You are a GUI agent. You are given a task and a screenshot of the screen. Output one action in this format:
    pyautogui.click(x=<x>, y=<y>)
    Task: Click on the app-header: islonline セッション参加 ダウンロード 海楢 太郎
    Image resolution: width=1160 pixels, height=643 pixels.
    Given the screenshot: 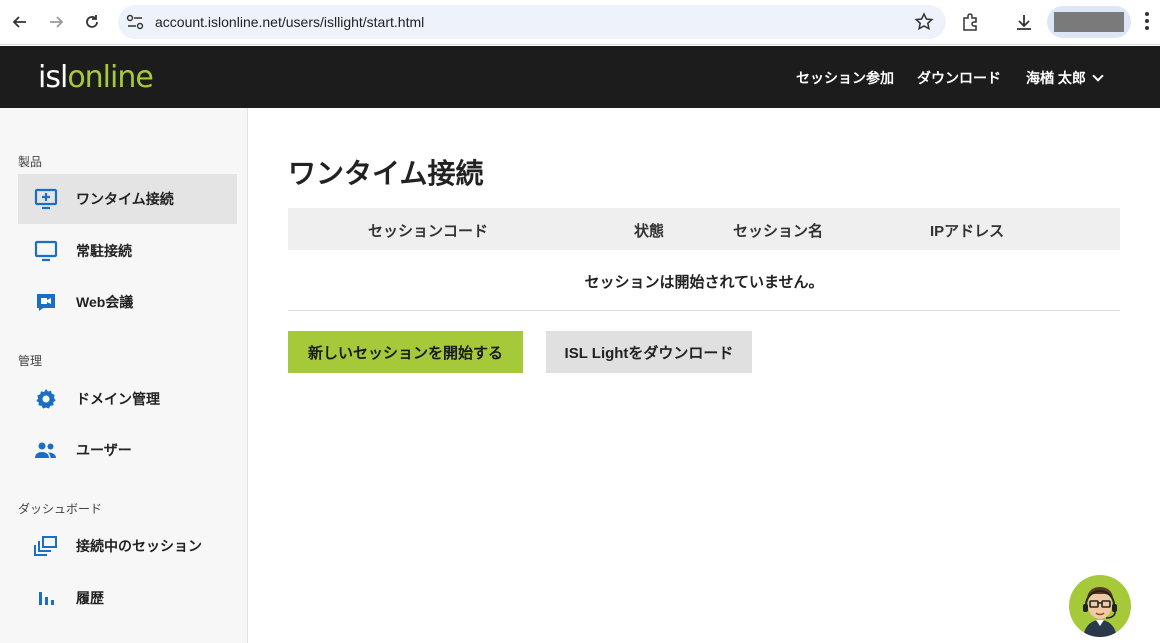 What is the action you would take?
    pyautogui.click(x=580, y=77)
    